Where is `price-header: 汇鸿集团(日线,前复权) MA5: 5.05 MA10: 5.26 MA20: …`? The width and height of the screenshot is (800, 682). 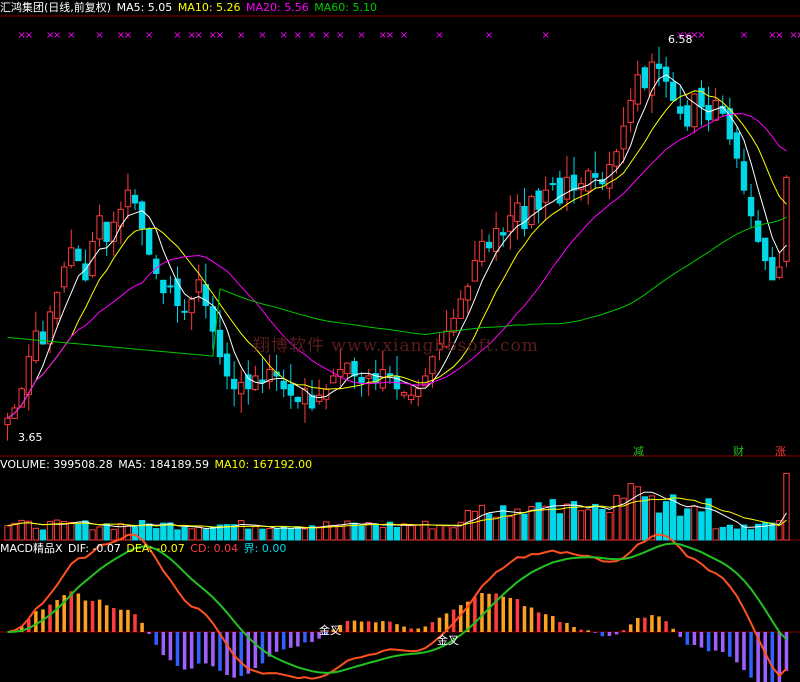
price-header: 汇鸿集团(日线,前复权) MA5: 5.05 MA10: 5.26 MA20: … is located at coordinates (189, 7).